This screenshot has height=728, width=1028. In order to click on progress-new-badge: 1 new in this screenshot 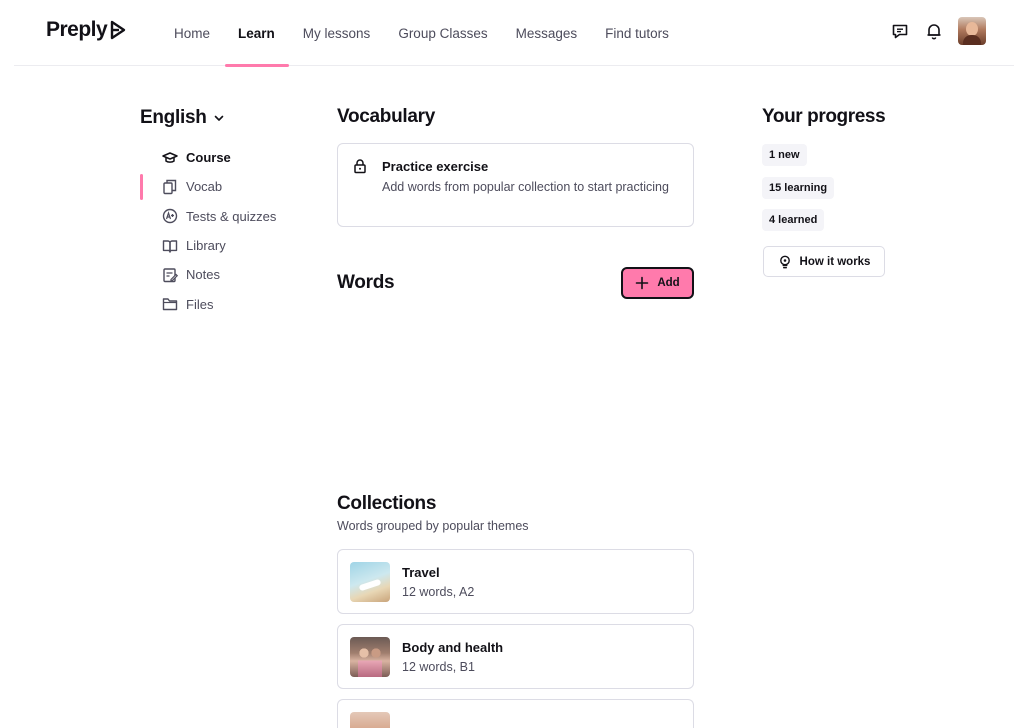, I will do `click(784, 155)`.